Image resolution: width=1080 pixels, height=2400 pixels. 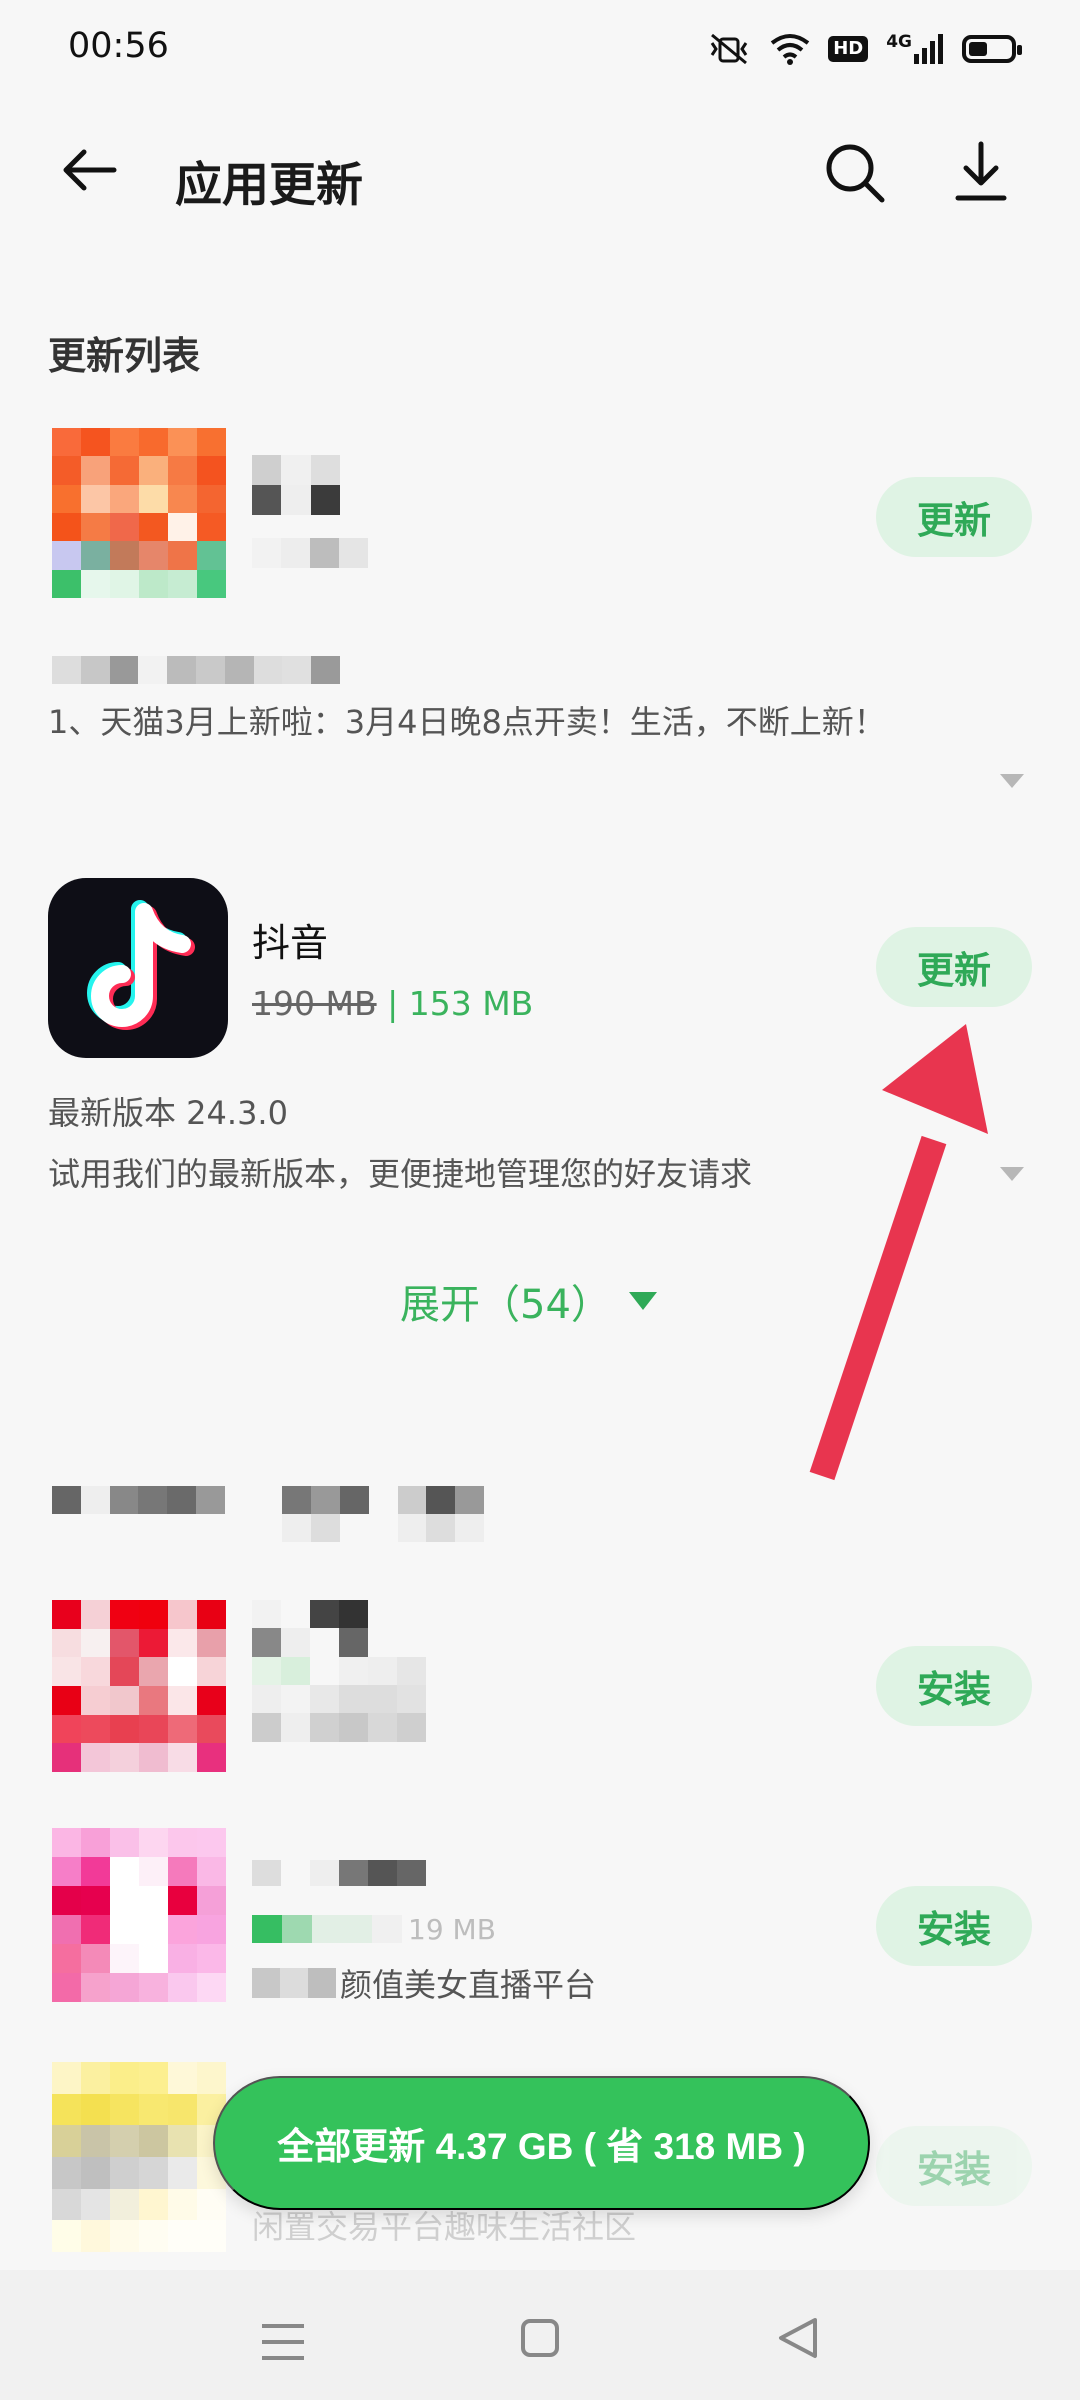 I want to click on status-time: 00:56, so click(x=118, y=46).